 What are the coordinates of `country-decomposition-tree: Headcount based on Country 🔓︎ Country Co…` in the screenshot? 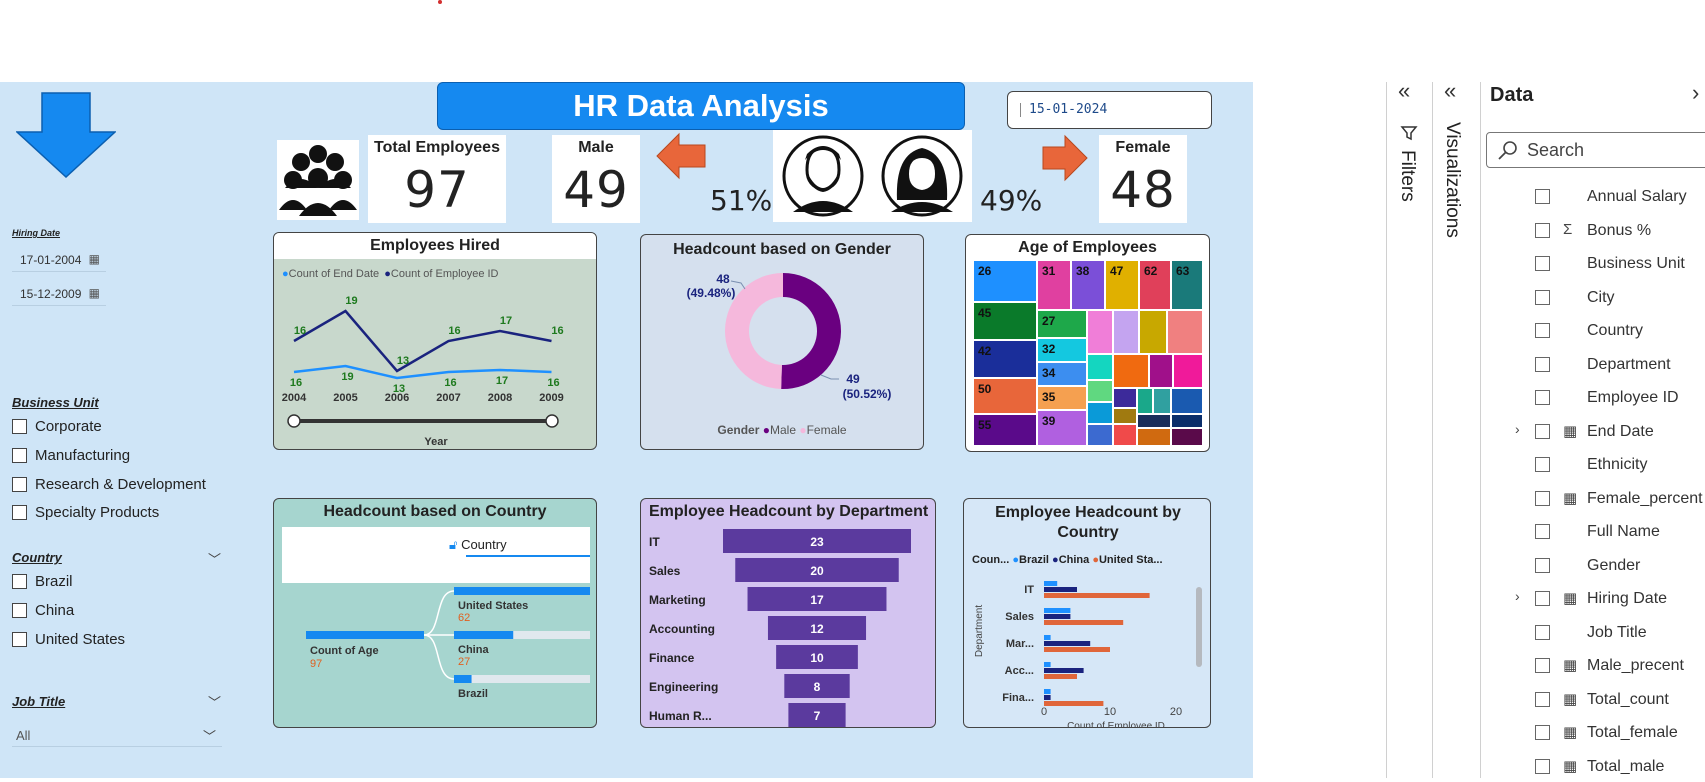 It's located at (435, 613).